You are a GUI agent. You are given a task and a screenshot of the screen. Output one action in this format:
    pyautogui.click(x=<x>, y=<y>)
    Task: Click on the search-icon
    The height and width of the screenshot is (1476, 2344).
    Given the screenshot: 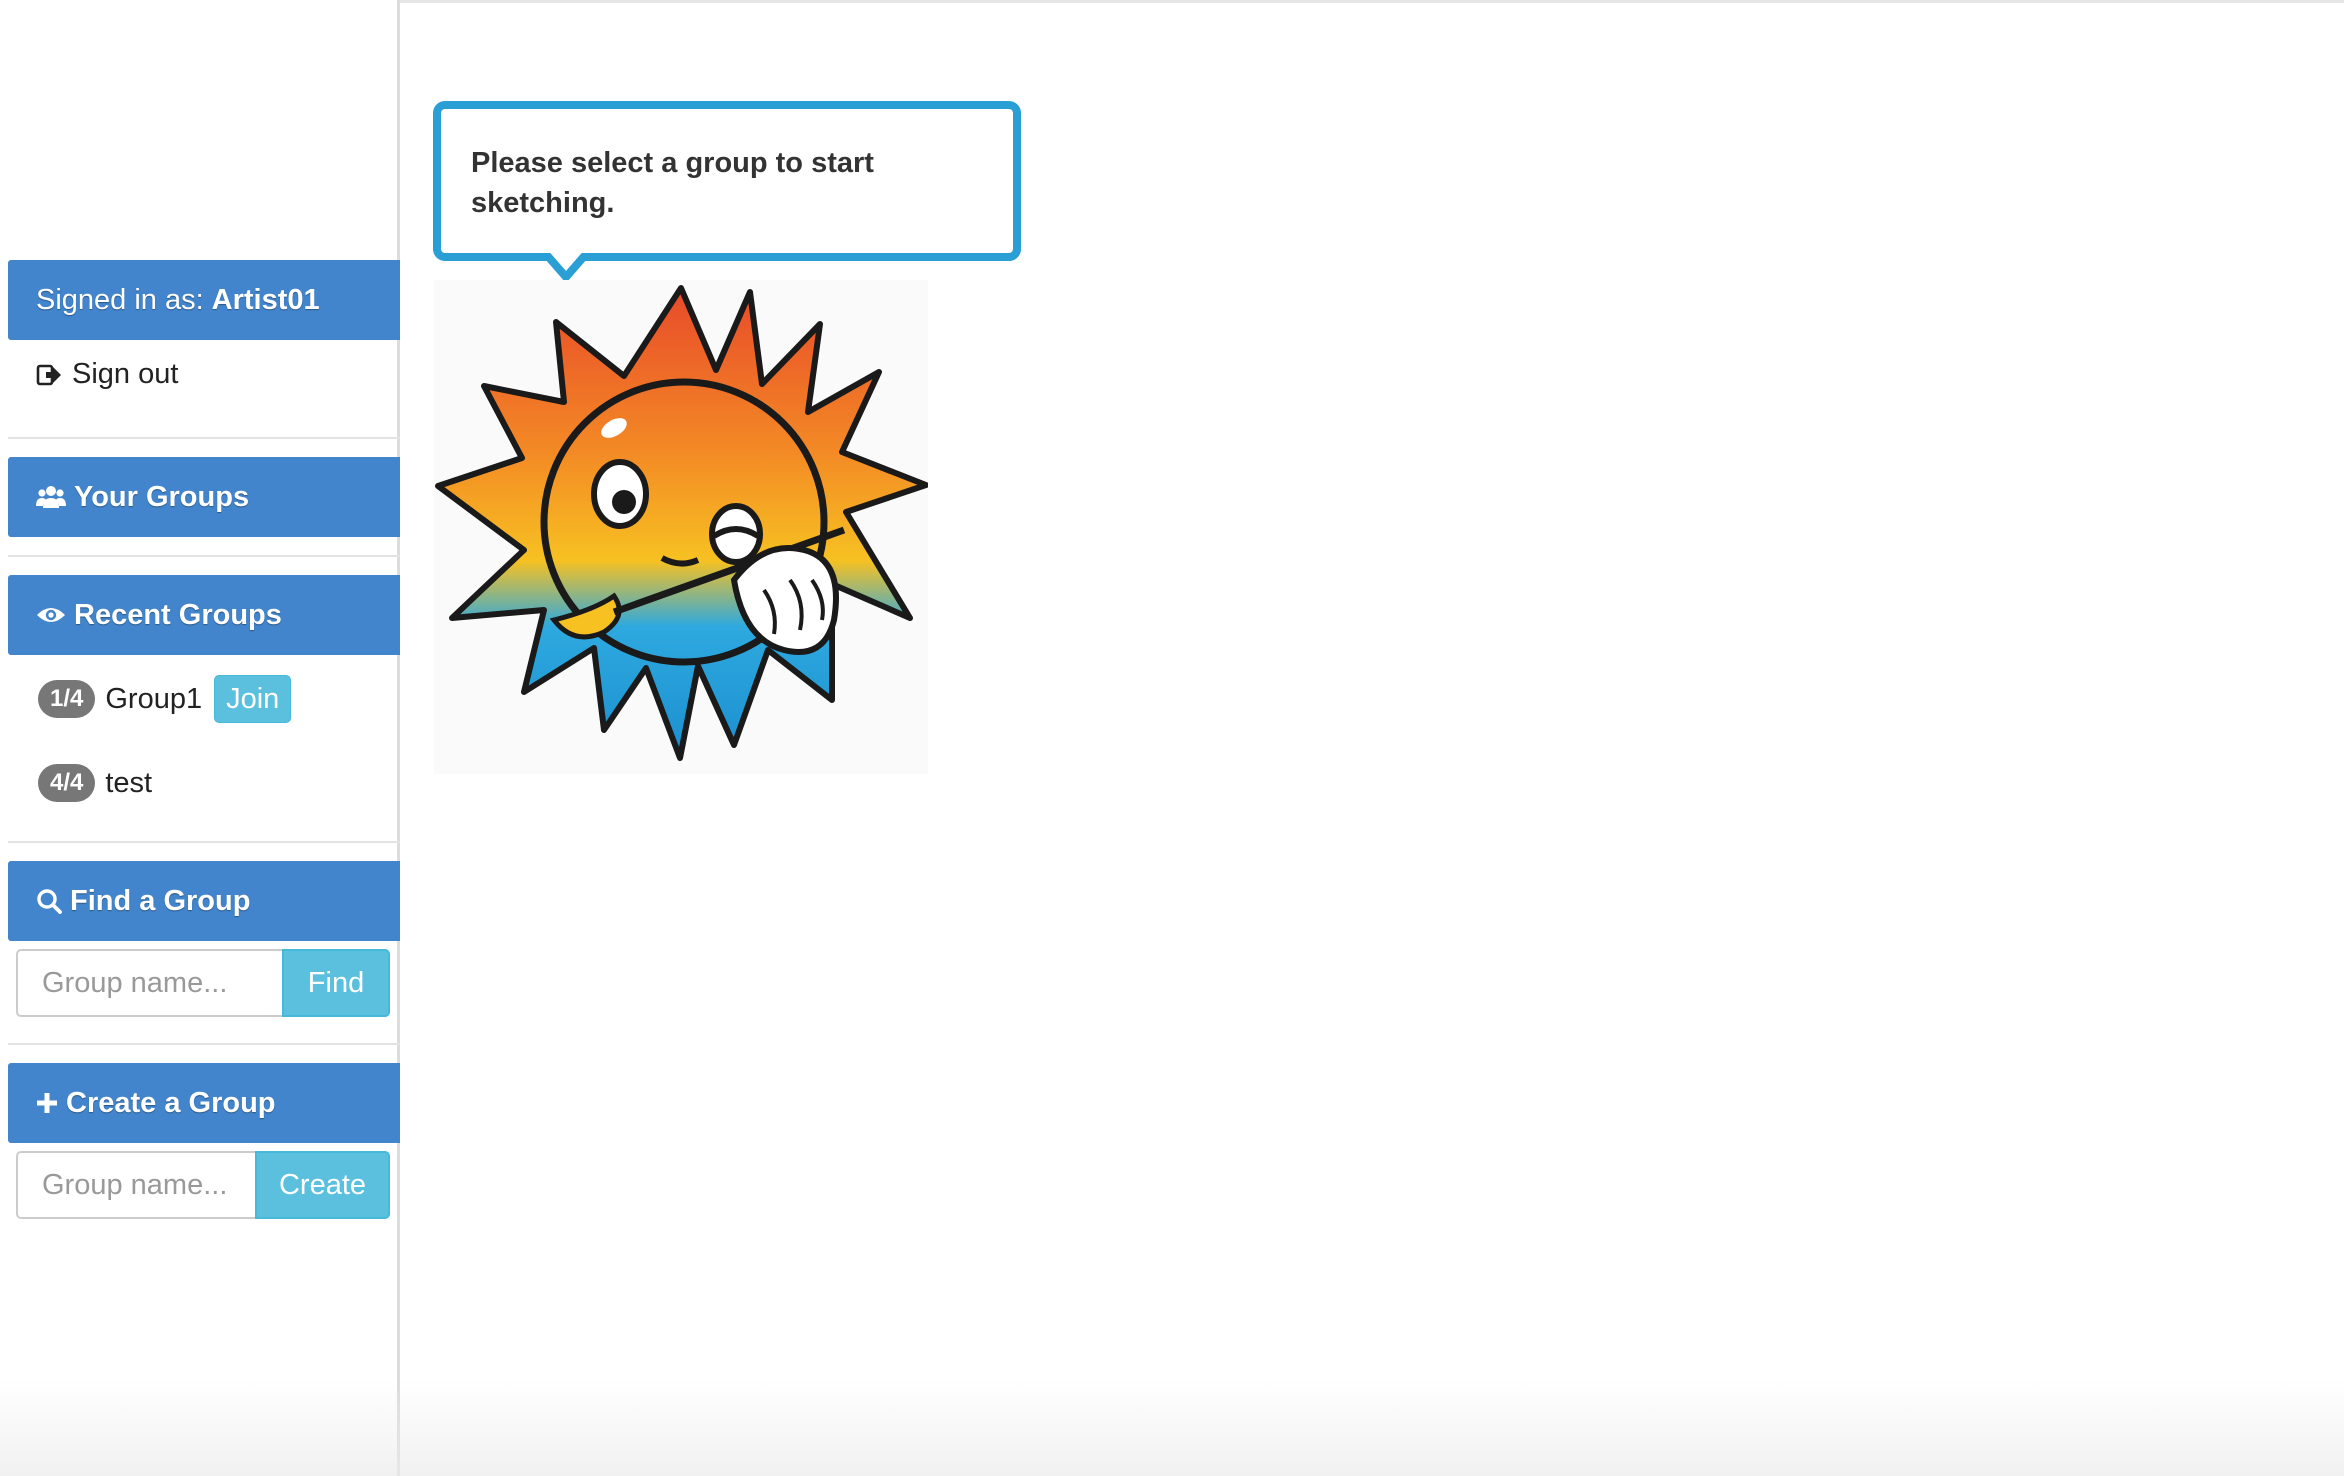 What is the action you would take?
    pyautogui.click(x=49, y=901)
    